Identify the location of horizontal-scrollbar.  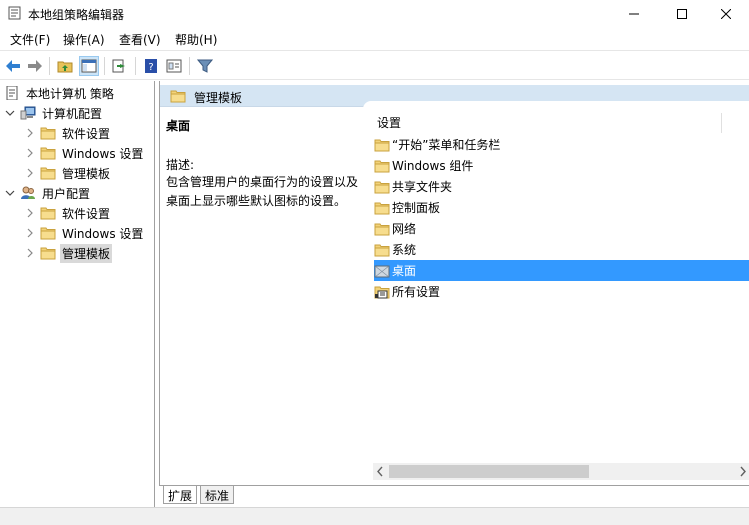
(561, 471).